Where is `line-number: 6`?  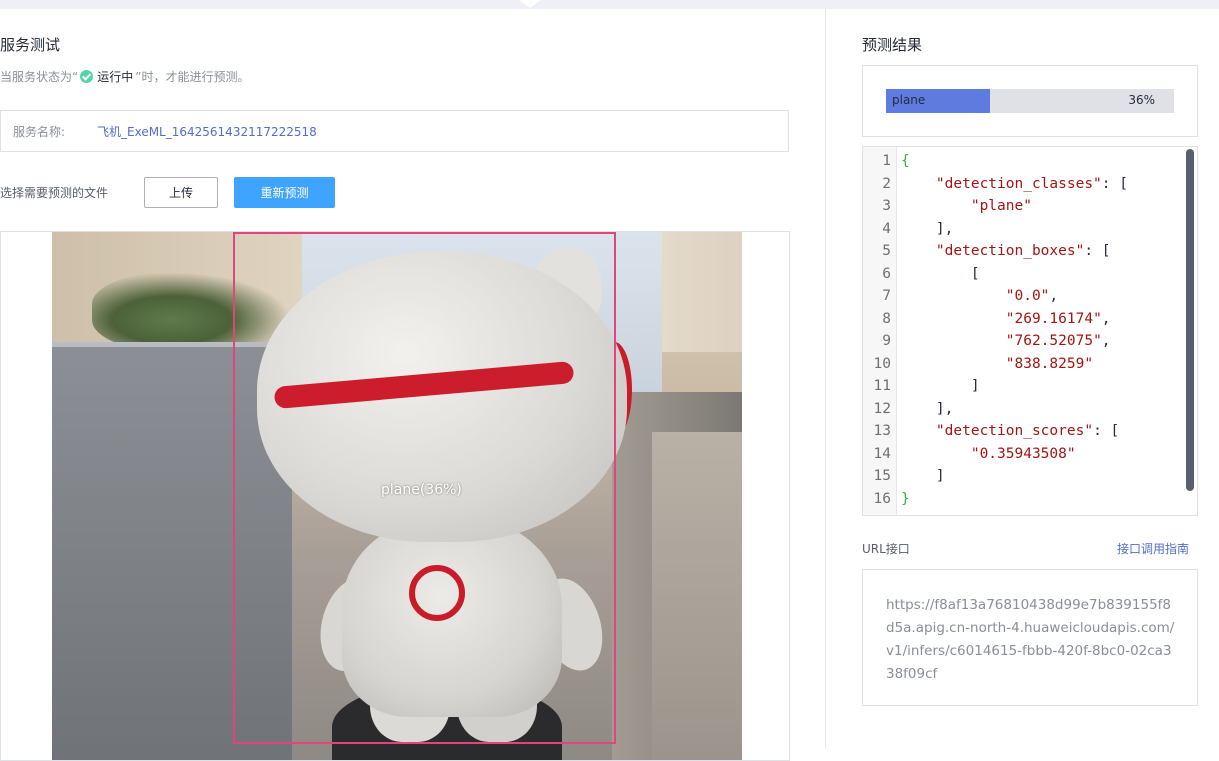
line-number: 6 is located at coordinates (886, 273).